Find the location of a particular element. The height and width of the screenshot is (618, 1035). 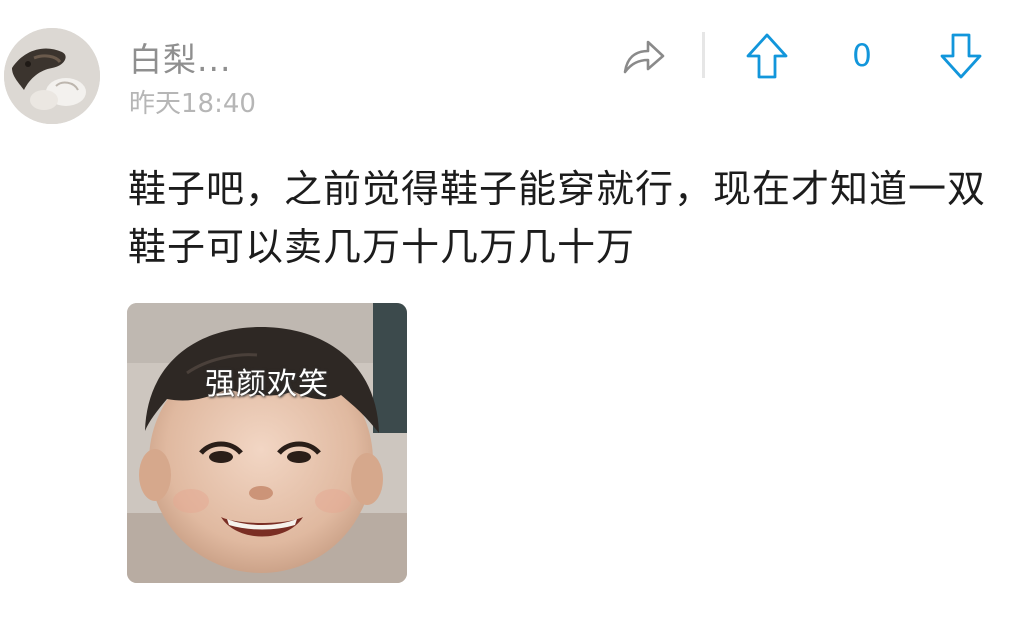

downvote-button is located at coordinates (961, 56).